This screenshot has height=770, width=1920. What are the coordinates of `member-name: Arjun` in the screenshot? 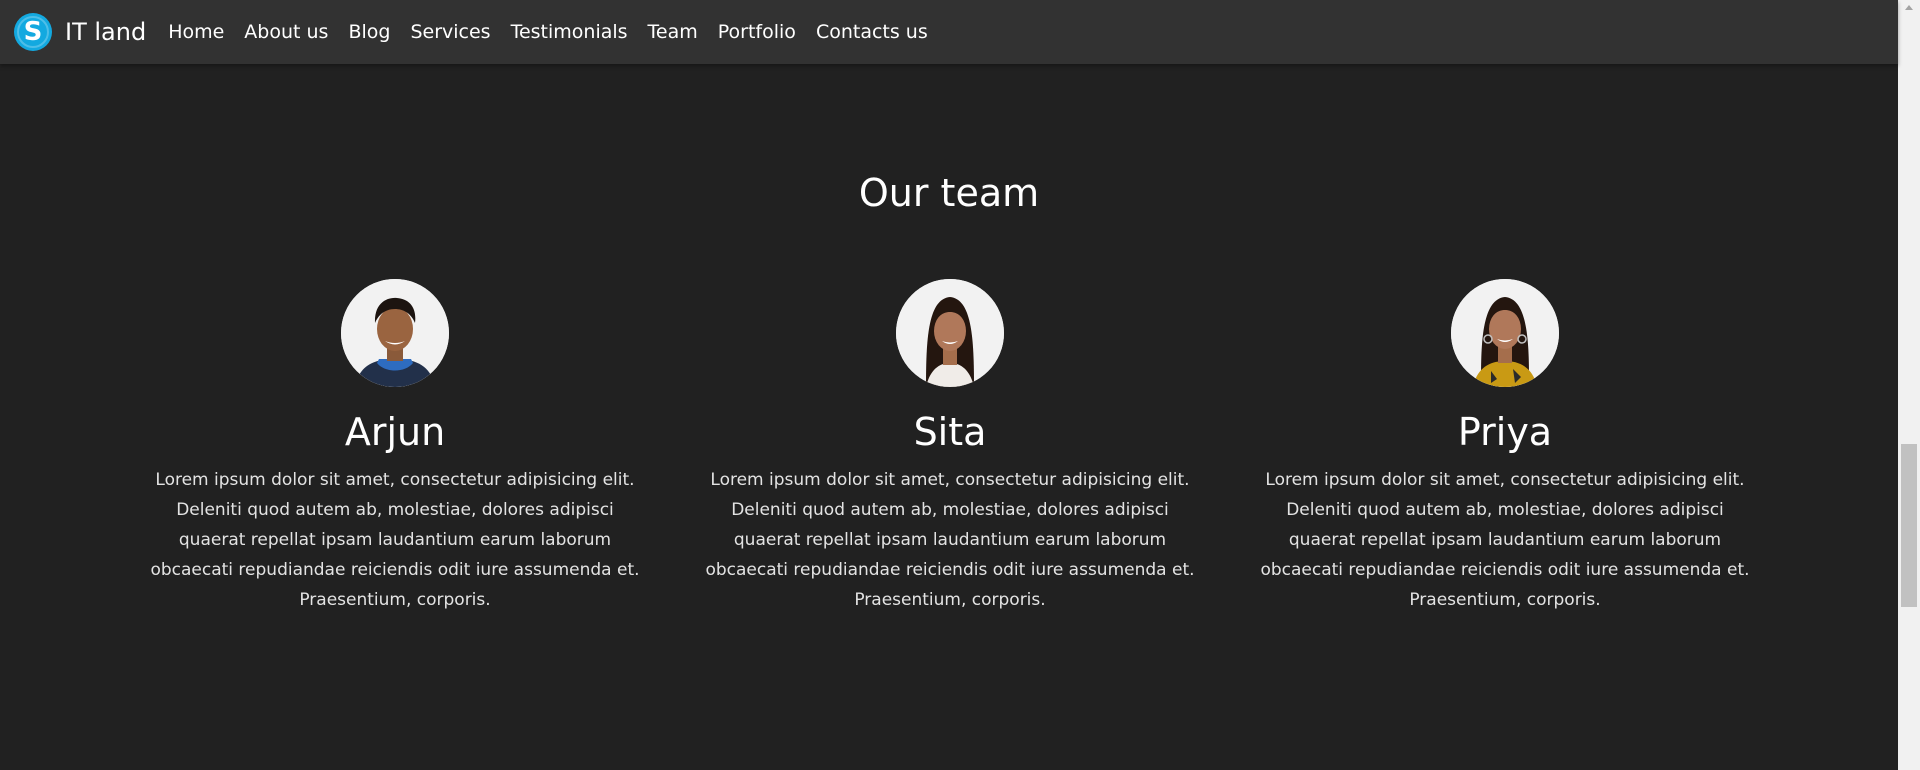 It's located at (395, 432).